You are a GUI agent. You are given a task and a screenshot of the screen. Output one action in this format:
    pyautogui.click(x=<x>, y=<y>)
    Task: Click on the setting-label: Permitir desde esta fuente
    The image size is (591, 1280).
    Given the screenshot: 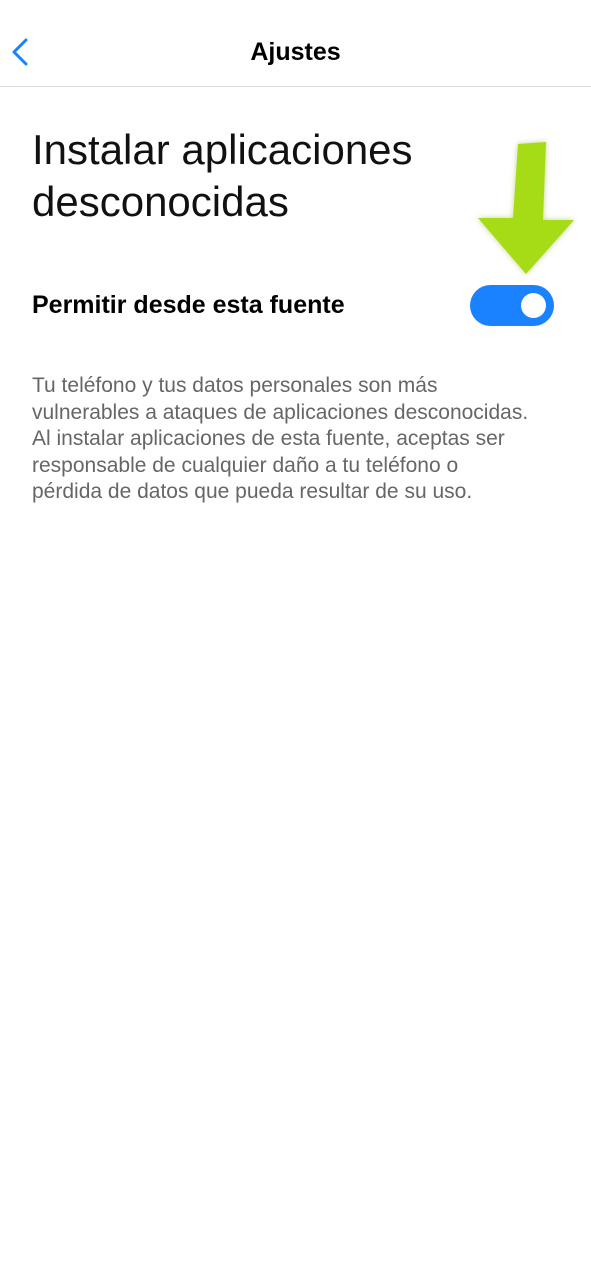 What is the action you would take?
    pyautogui.click(x=188, y=305)
    